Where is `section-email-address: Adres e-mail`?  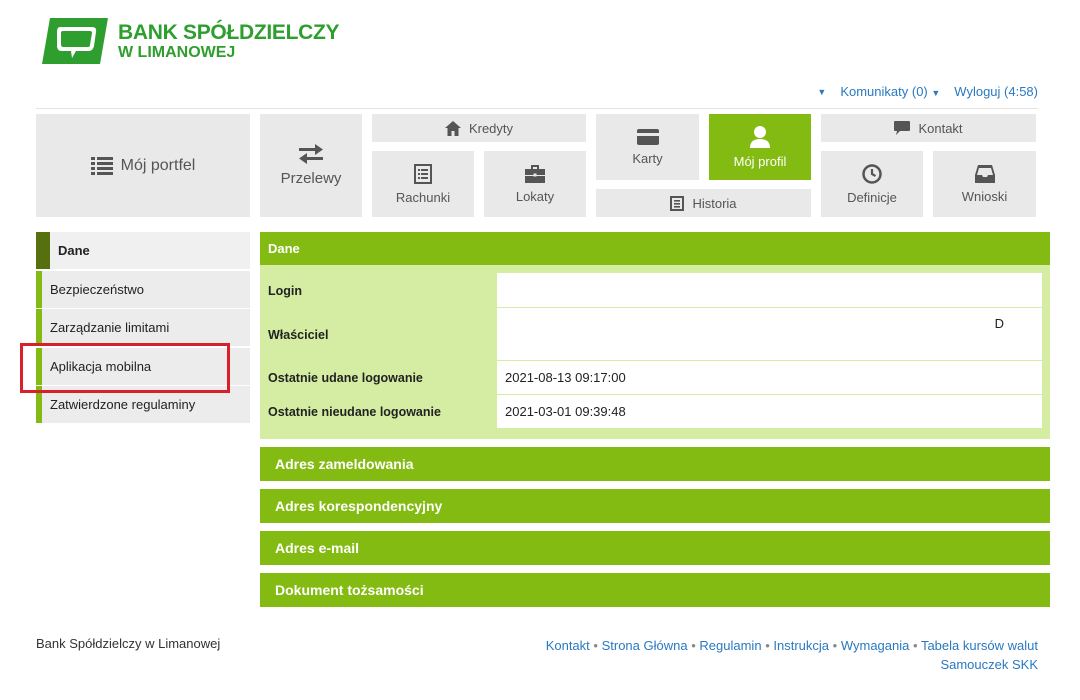 section-email-address: Adres e-mail is located at coordinates (655, 548).